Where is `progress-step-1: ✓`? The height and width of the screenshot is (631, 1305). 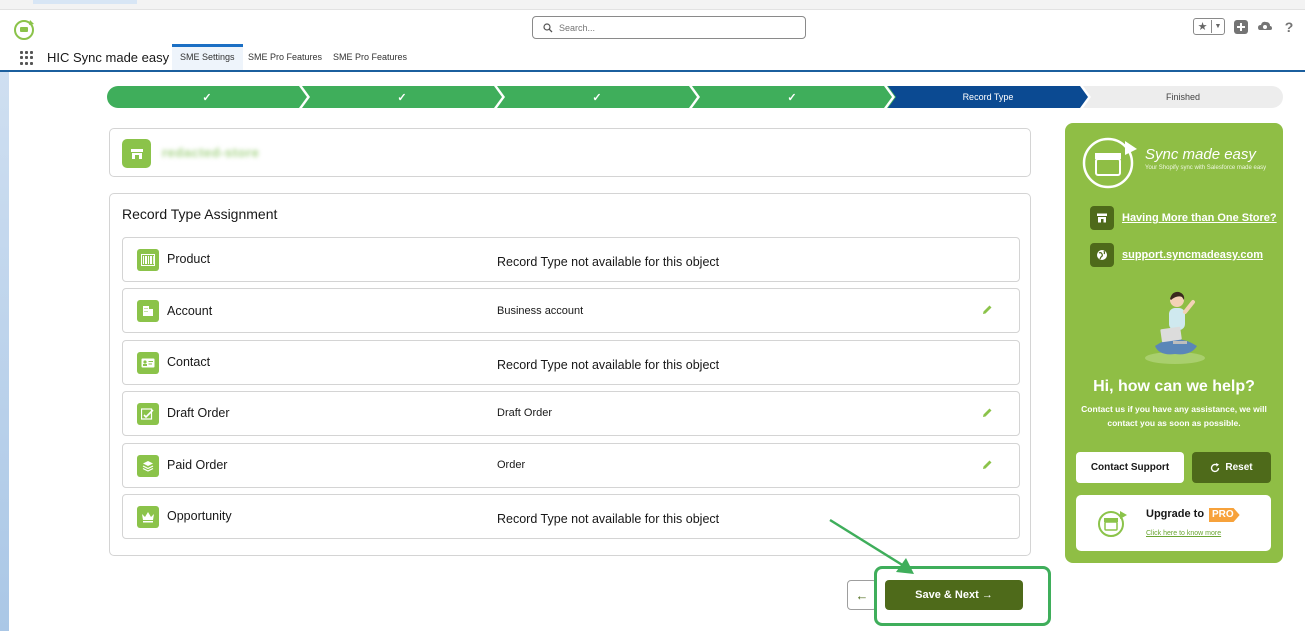 progress-step-1: ✓ is located at coordinates (207, 97).